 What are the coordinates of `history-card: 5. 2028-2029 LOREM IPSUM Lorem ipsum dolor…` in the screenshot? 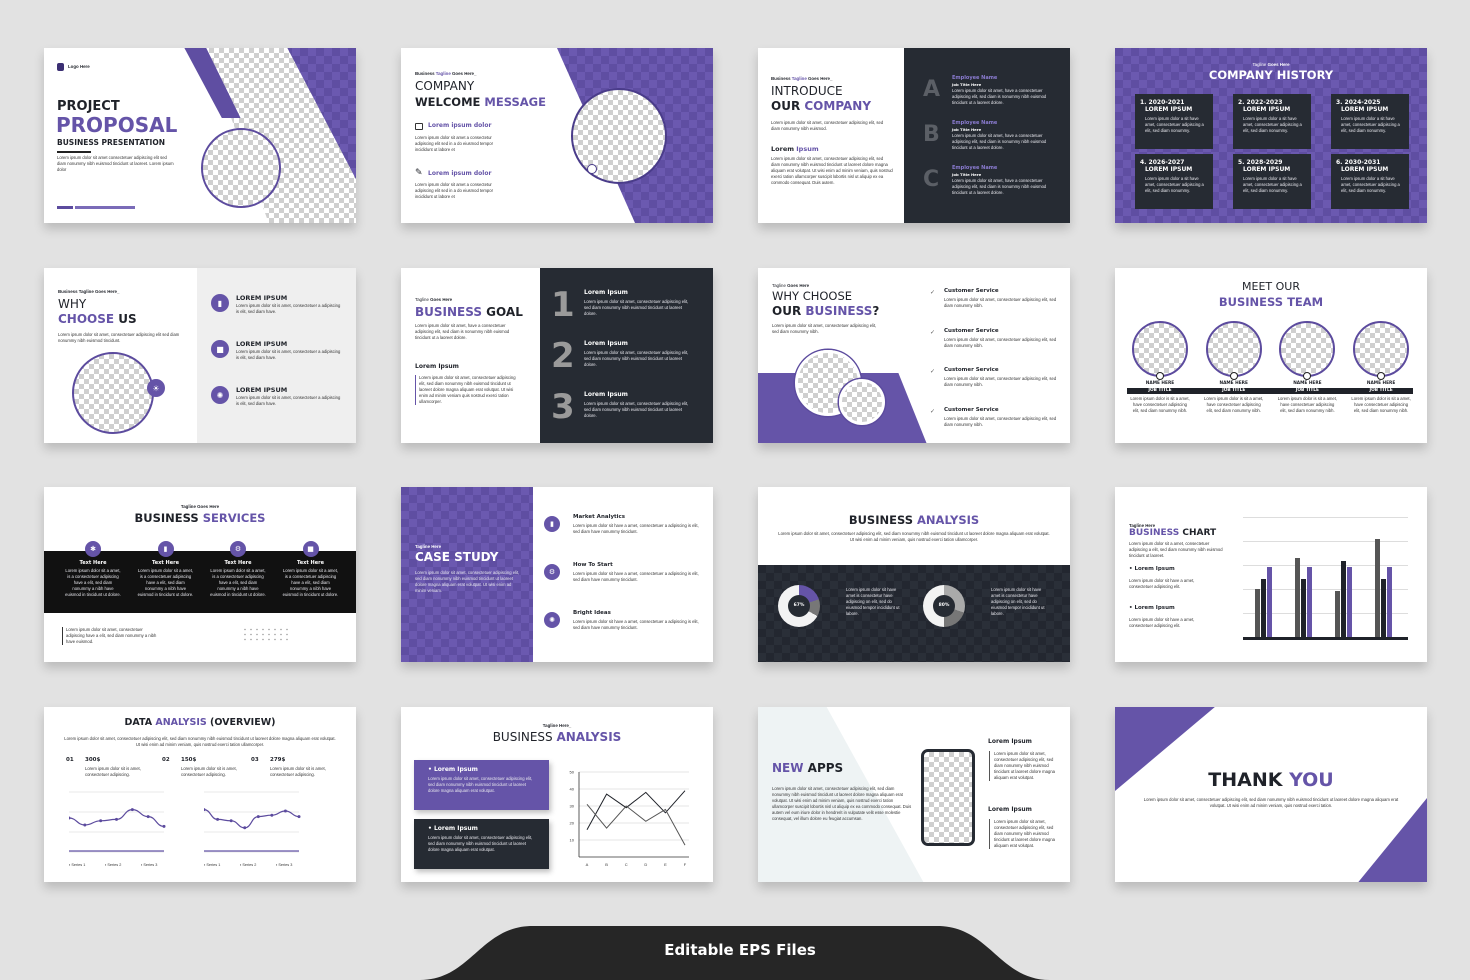 It's located at (1272, 181).